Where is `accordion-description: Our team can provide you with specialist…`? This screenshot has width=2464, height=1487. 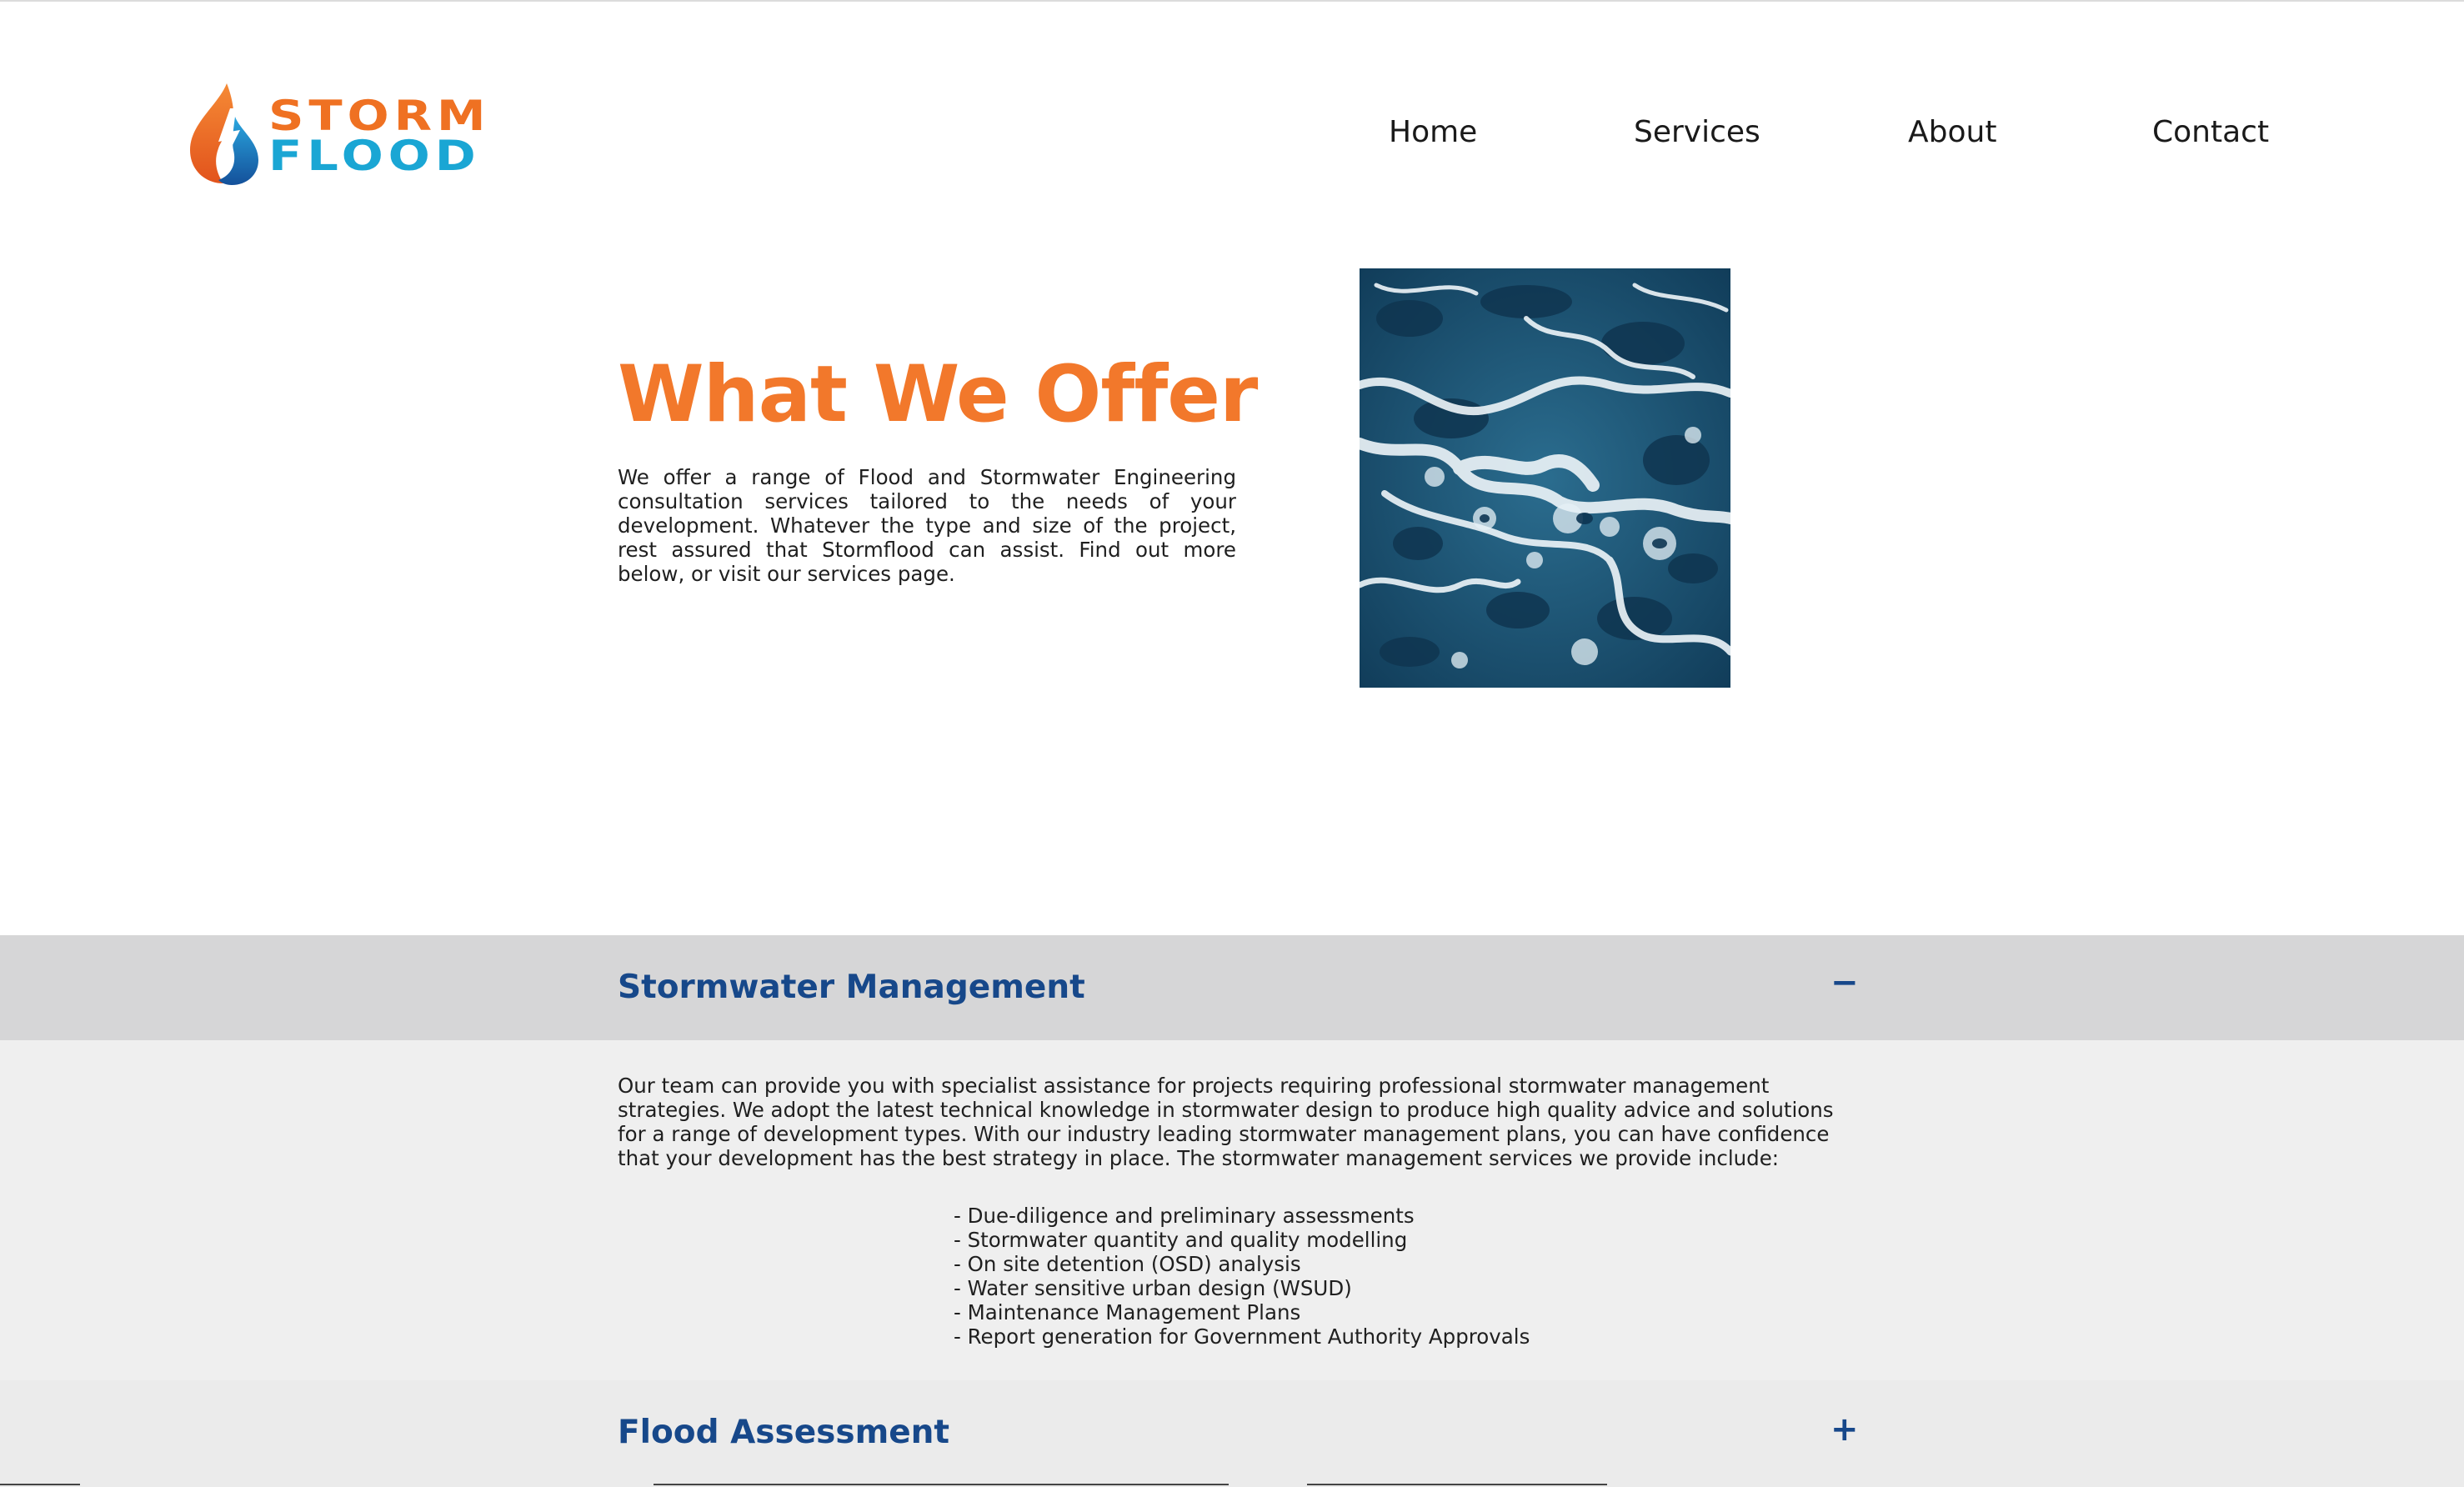 accordion-description: Our team can provide you with specialist… is located at coordinates (1226, 1122).